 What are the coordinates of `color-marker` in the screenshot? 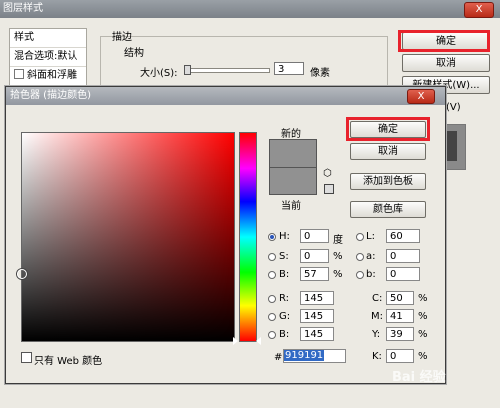 It's located at (22, 274).